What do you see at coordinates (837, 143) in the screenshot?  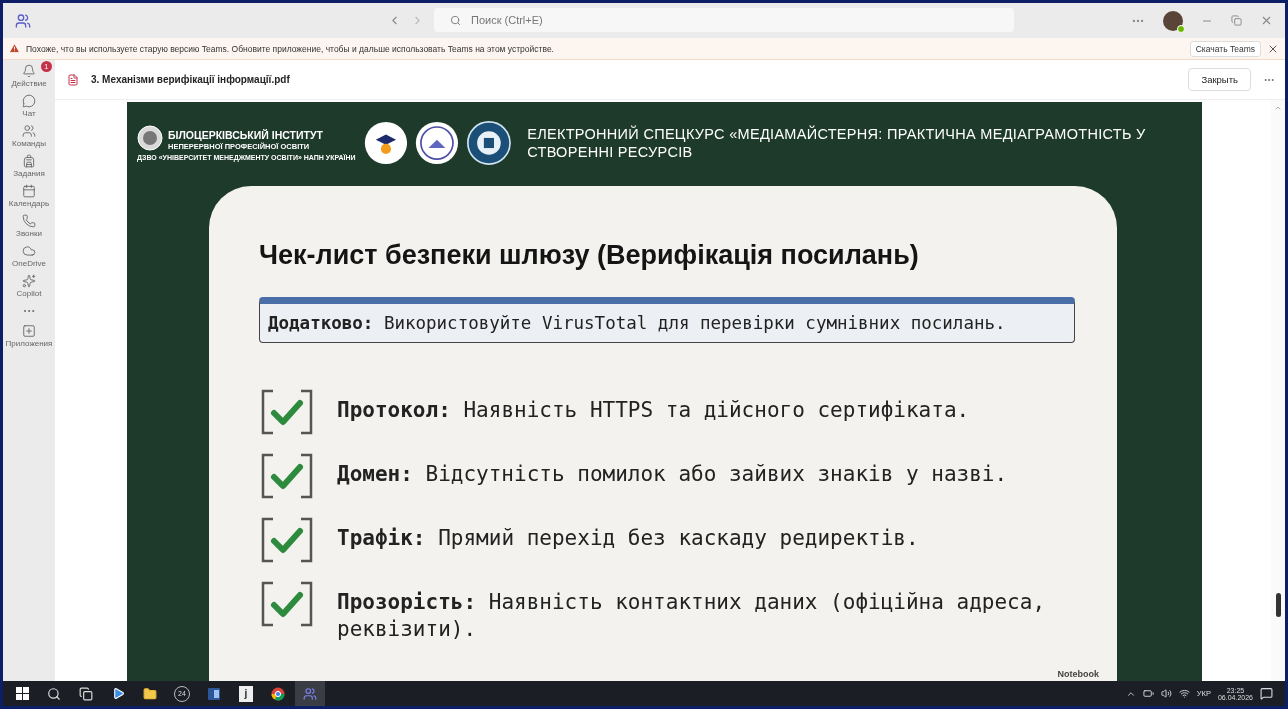 I see `course-title: ЕЛЕКТРОННИЙ СПЕЦКУРС «МЕДІАМАЙСТЕРНЯ: ПРАКТИЧНА МЕДІАГРАМОТНІСТЬ У СТВОРЕННІ РЕСУРСІВ` at bounding box center [837, 143].